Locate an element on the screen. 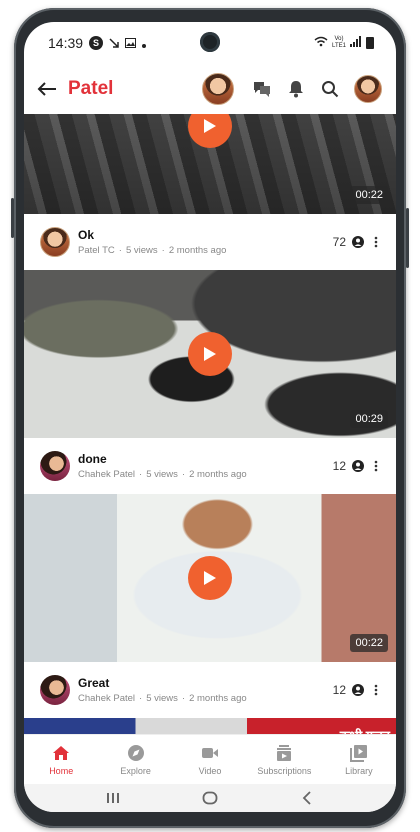 Image resolution: width=420 pixels, height=832 pixels. video-title: Great is located at coordinates (205, 683).